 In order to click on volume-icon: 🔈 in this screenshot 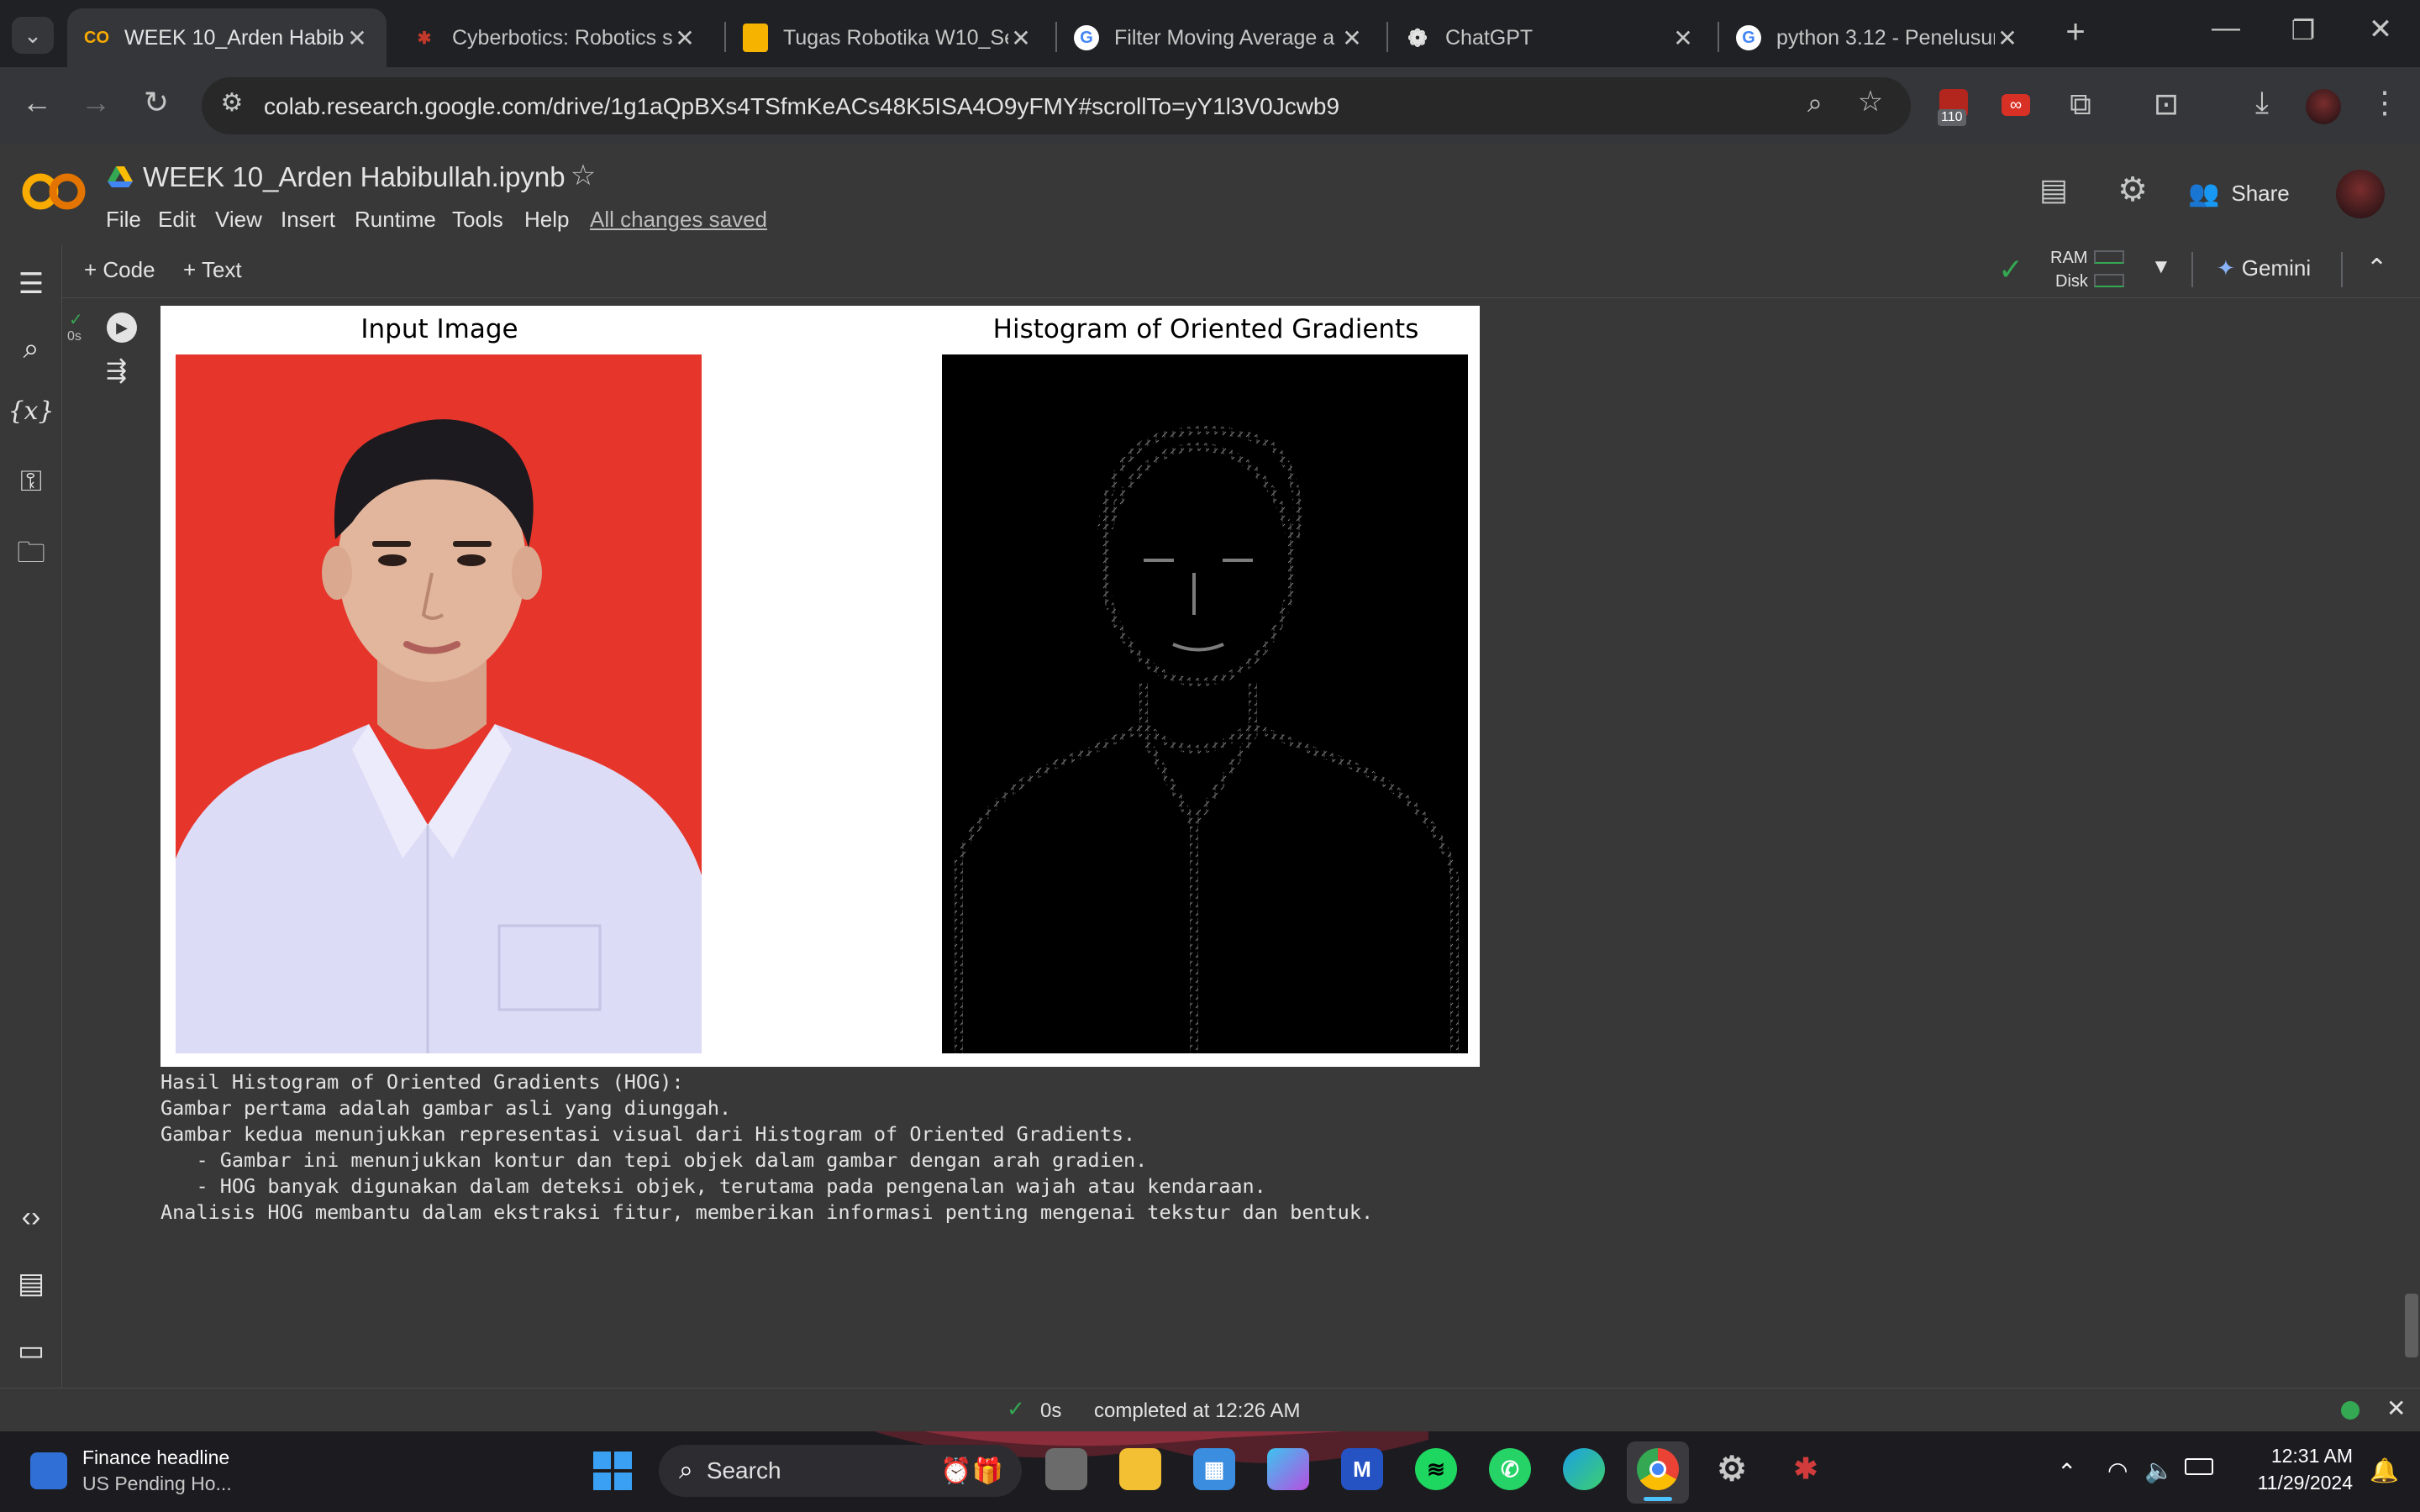, I will do `click(2159, 1470)`.